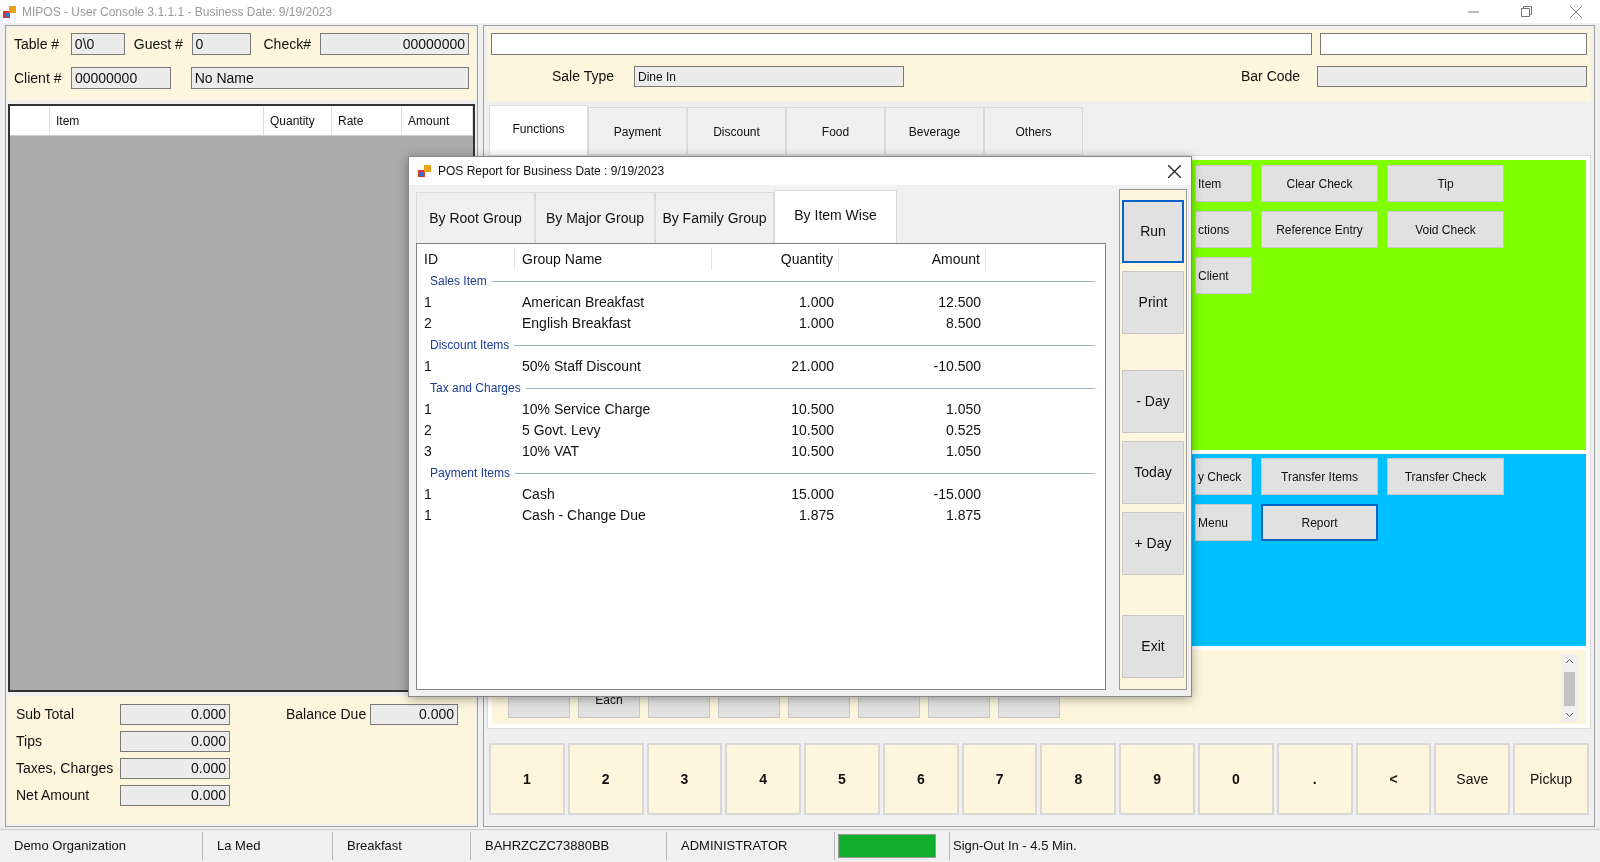  I want to click on function-button: Report, so click(1319, 523).